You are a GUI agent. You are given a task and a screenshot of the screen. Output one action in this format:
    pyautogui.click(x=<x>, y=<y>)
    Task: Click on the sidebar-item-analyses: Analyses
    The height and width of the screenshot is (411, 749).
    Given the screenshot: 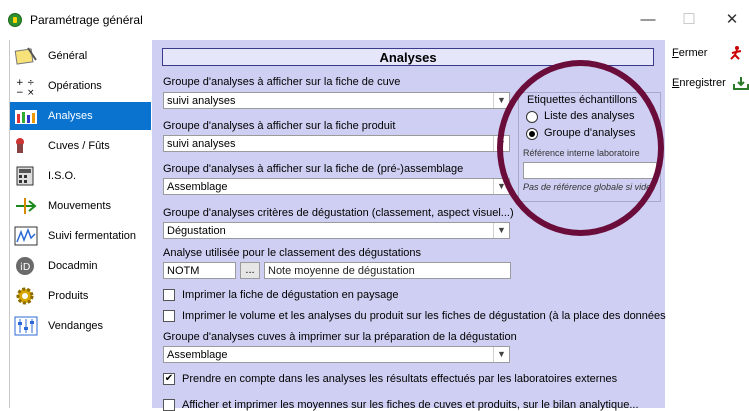 What is the action you would take?
    pyautogui.click(x=80, y=116)
    